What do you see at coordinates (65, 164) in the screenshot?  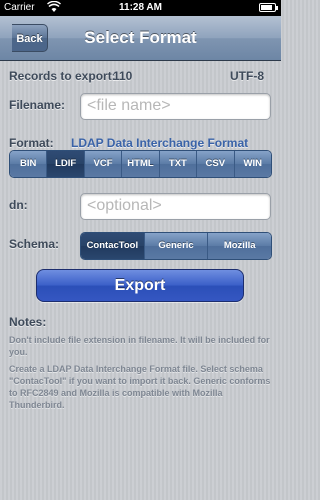 I see `format-option-ldif: LDIF` at bounding box center [65, 164].